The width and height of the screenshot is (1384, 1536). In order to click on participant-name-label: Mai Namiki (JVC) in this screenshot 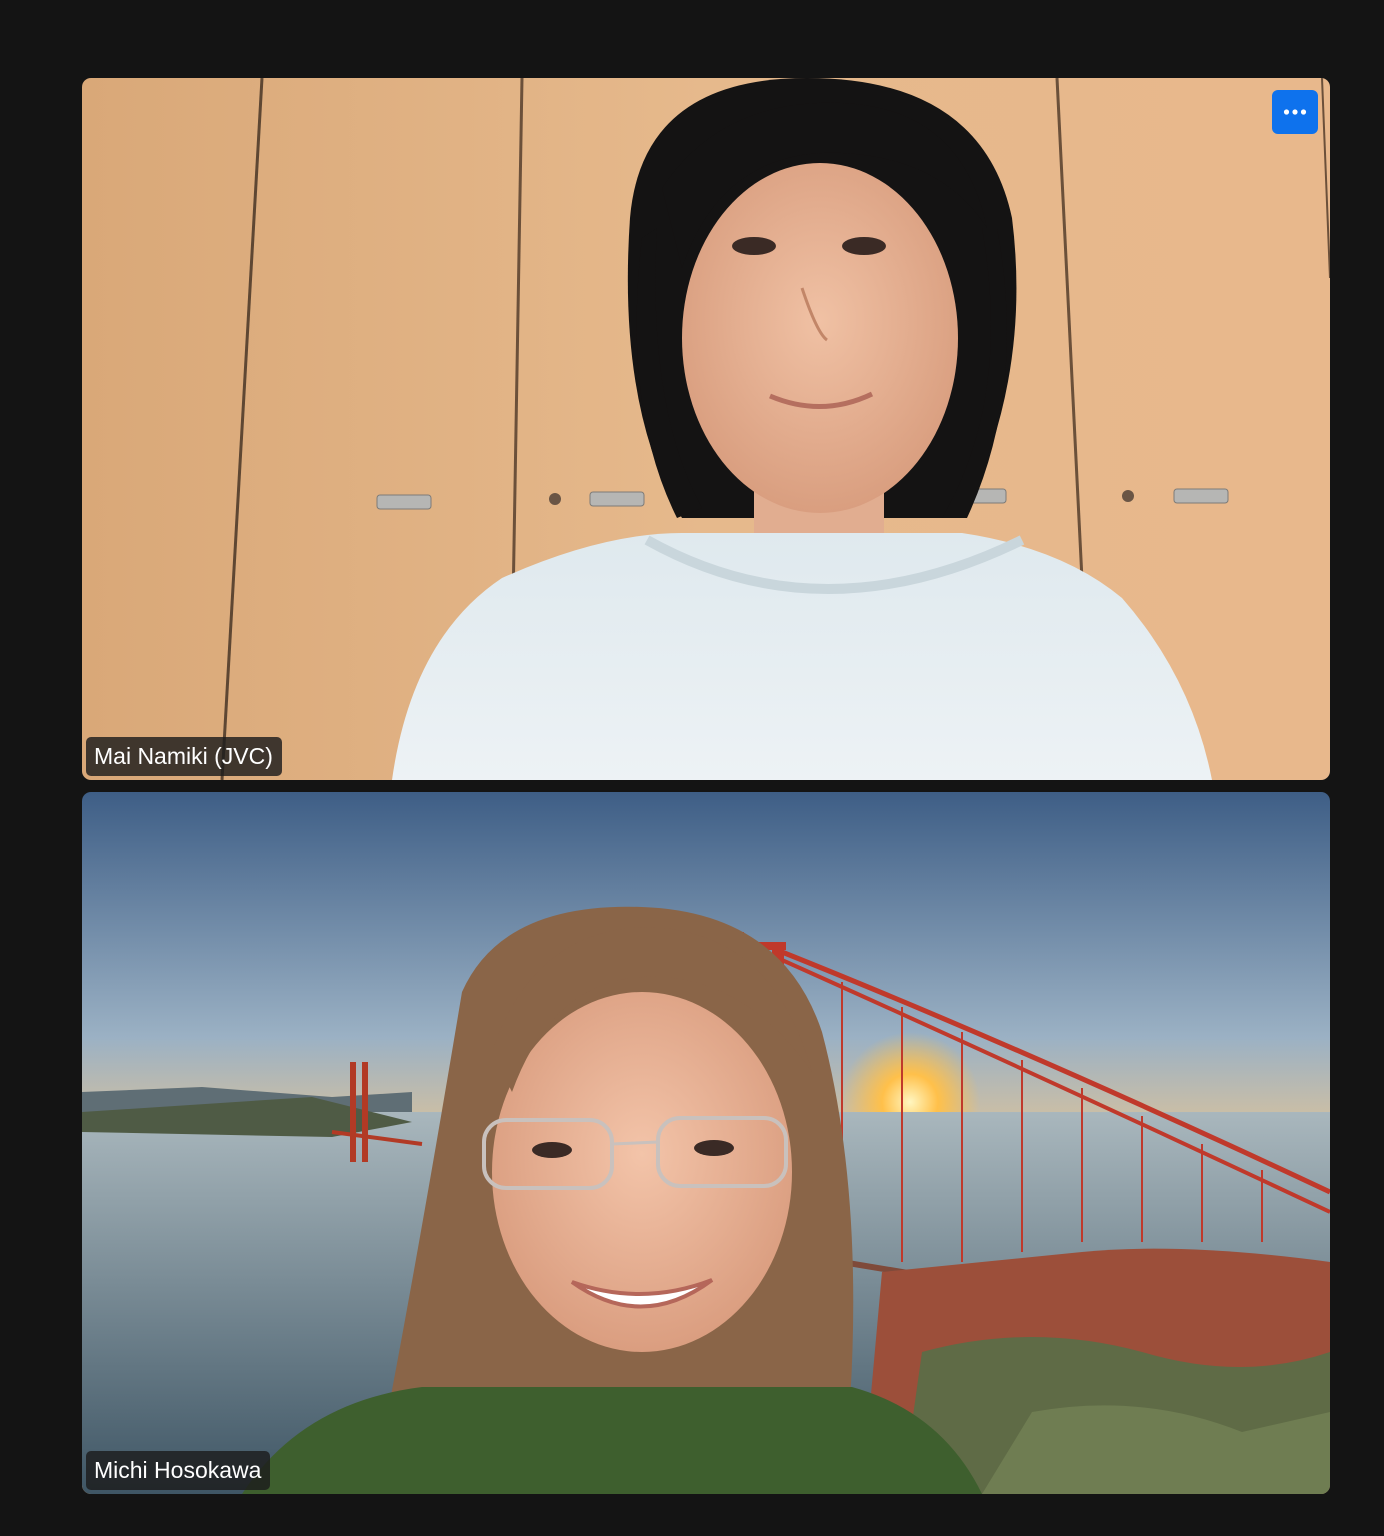, I will do `click(184, 756)`.